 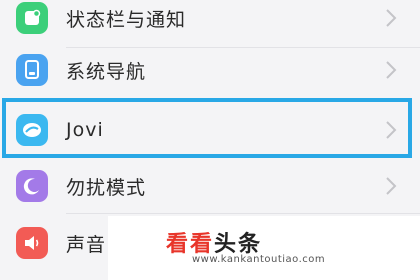 I want to click on divider, so click(x=243, y=213).